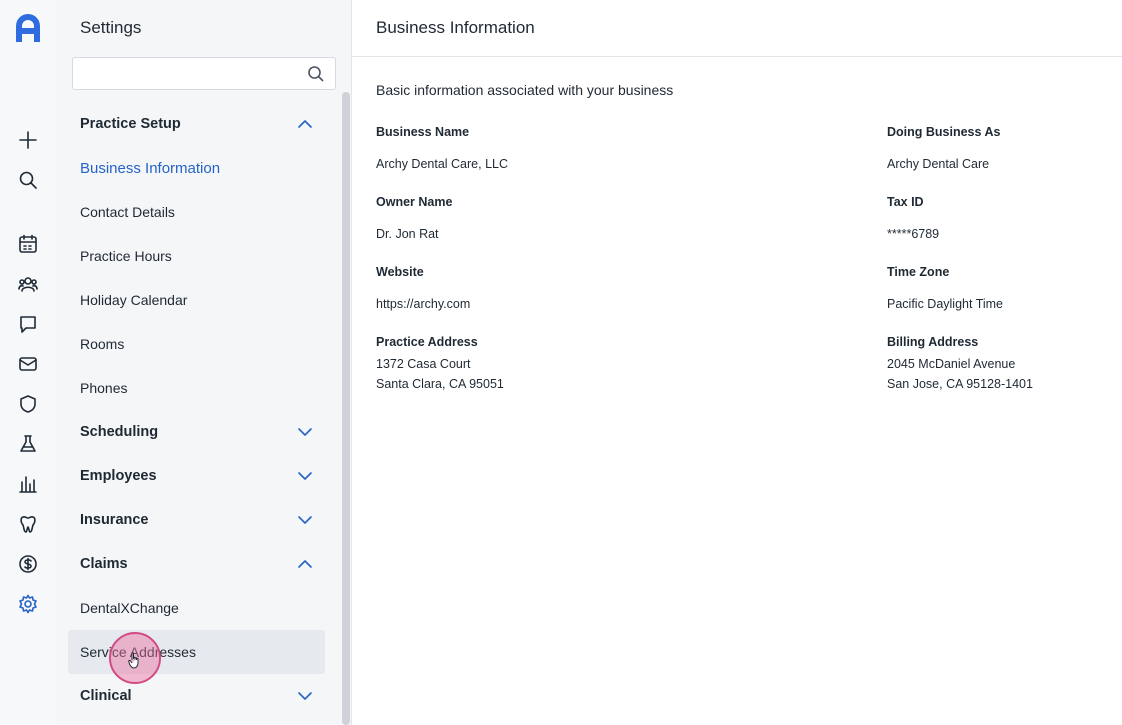  I want to click on nav-item-practice-hours: Practice Hours, so click(196, 256).